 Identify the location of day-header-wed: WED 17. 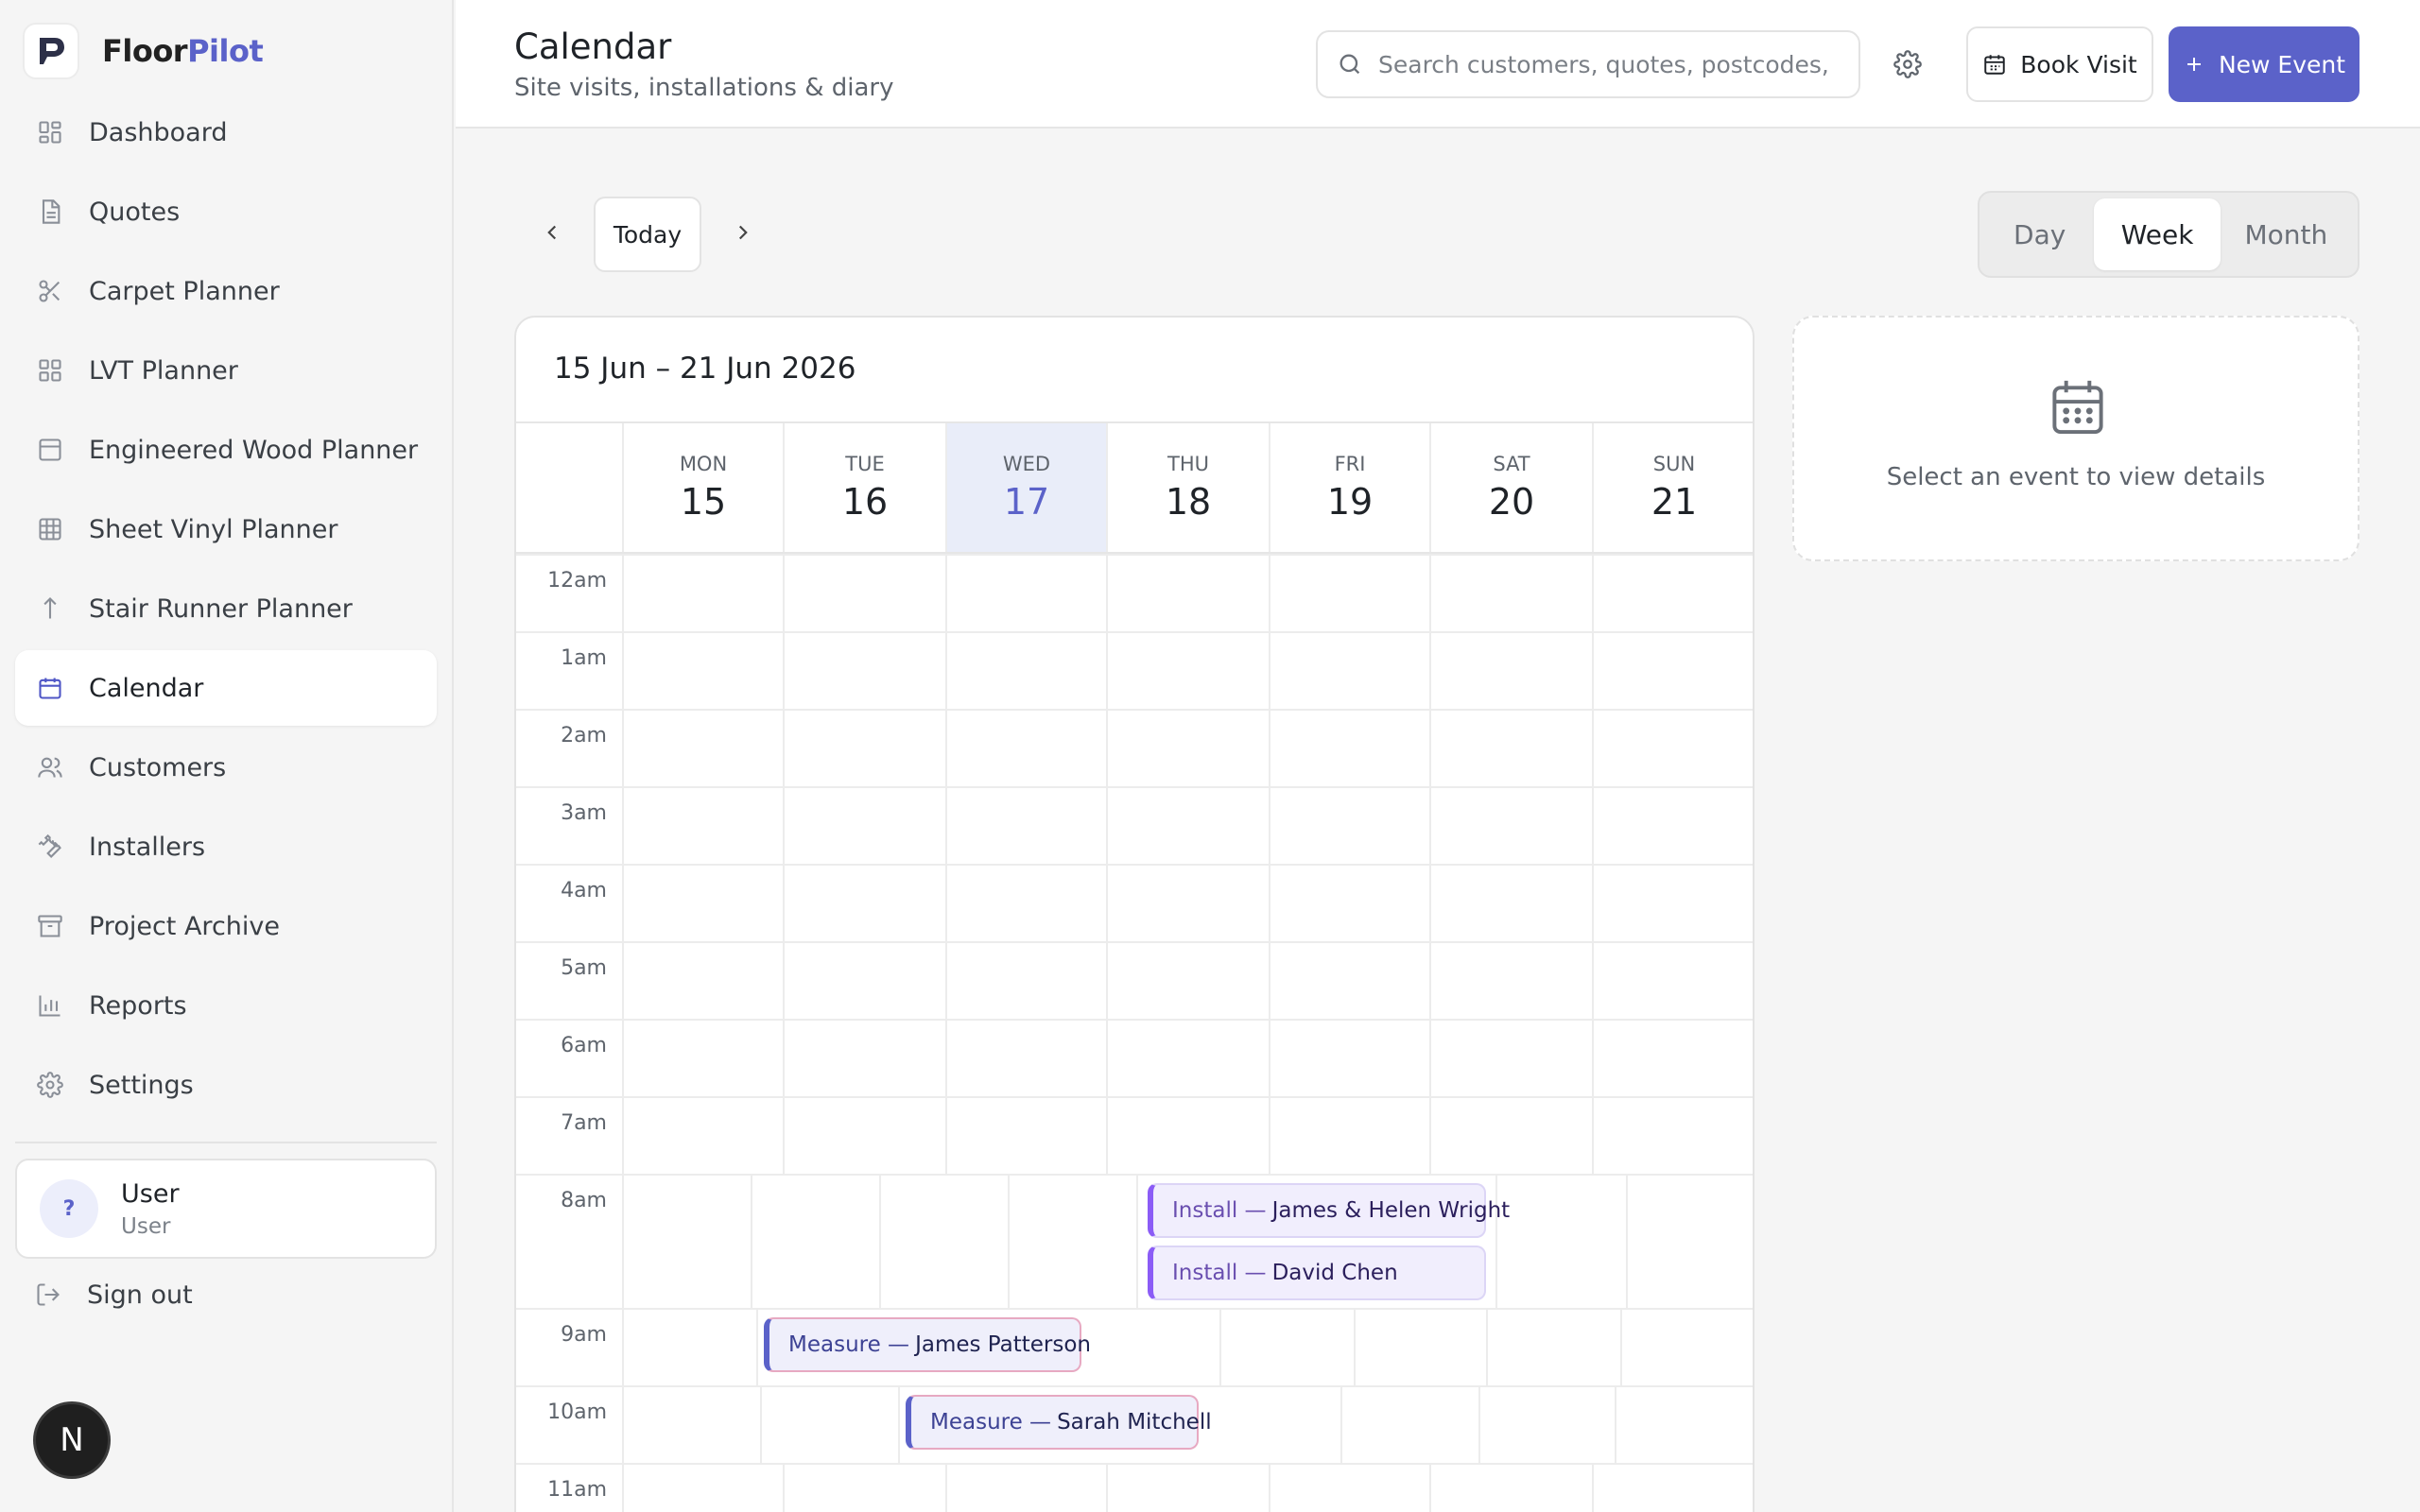
(1025, 487).